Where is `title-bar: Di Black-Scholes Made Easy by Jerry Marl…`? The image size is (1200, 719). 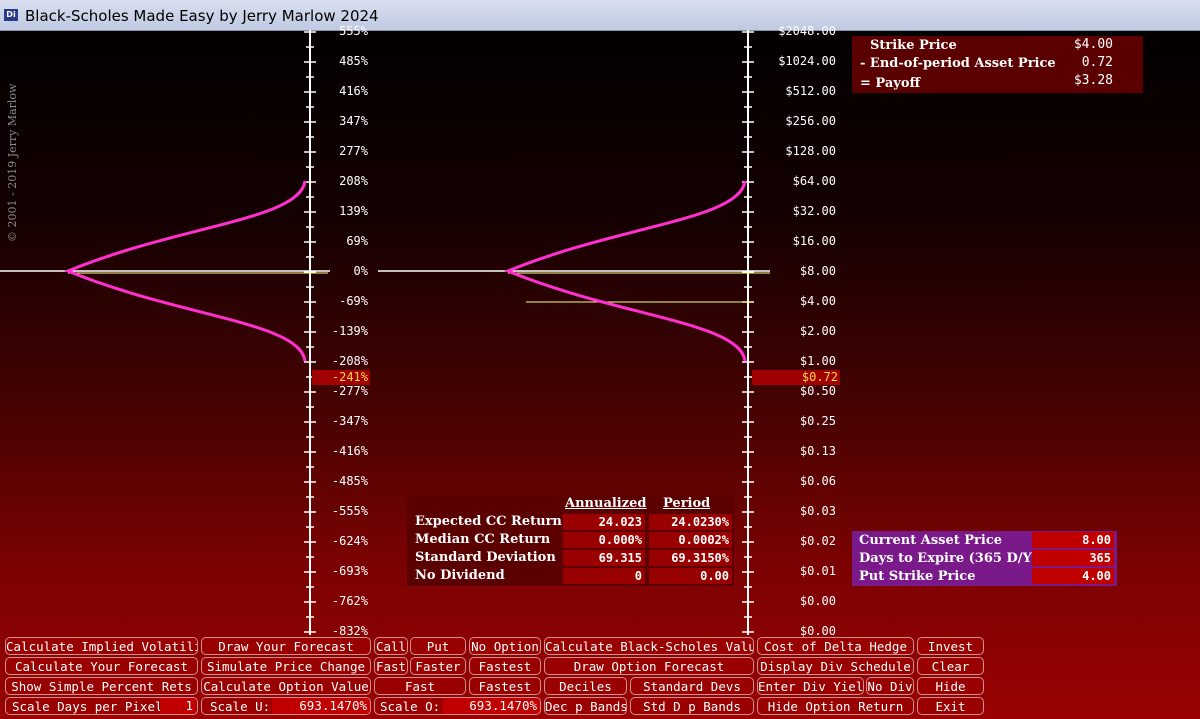
title-bar: Di Black-Scholes Made Easy by Jerry Marl… is located at coordinates (600, 15).